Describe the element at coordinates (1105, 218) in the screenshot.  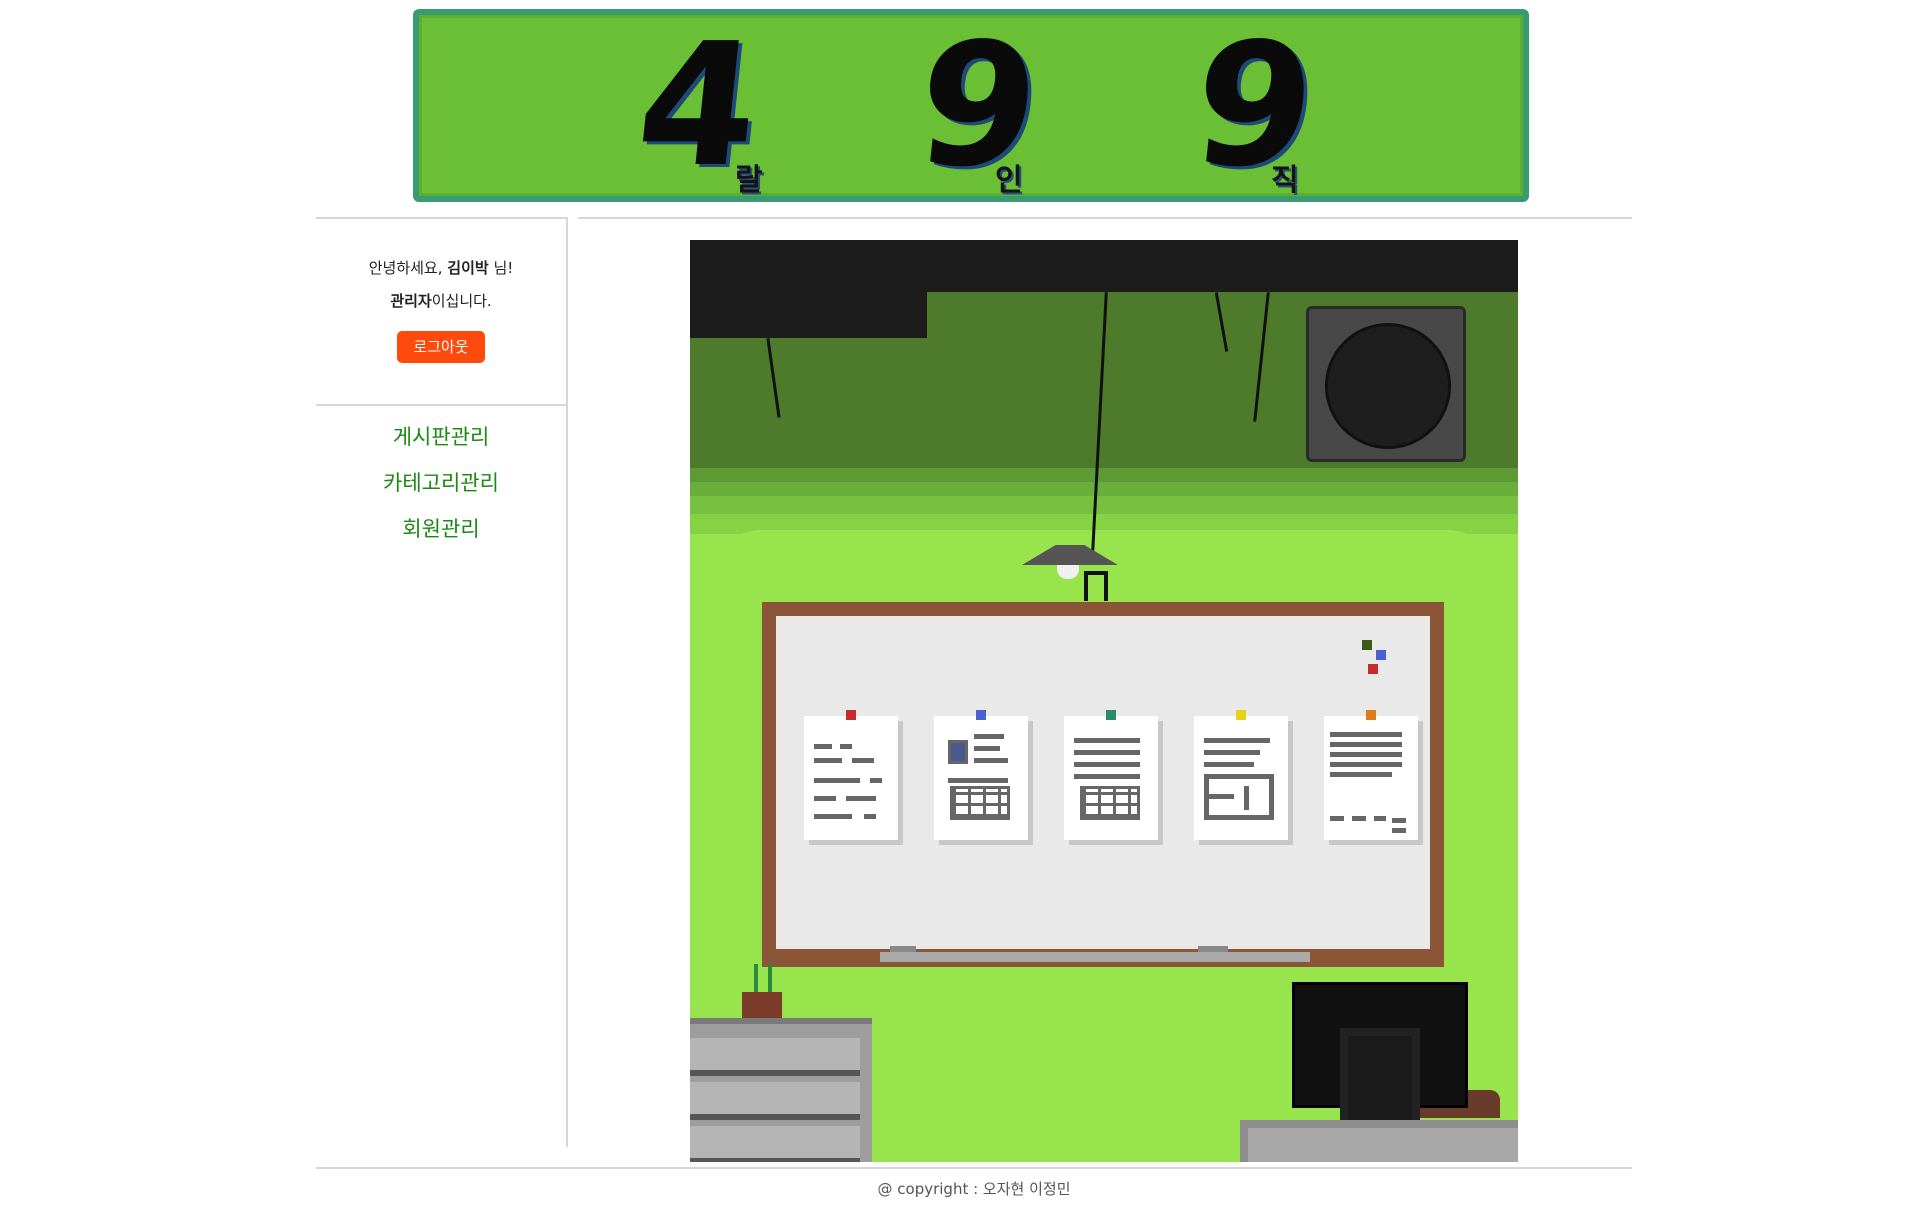
I see `content-top-divider` at that location.